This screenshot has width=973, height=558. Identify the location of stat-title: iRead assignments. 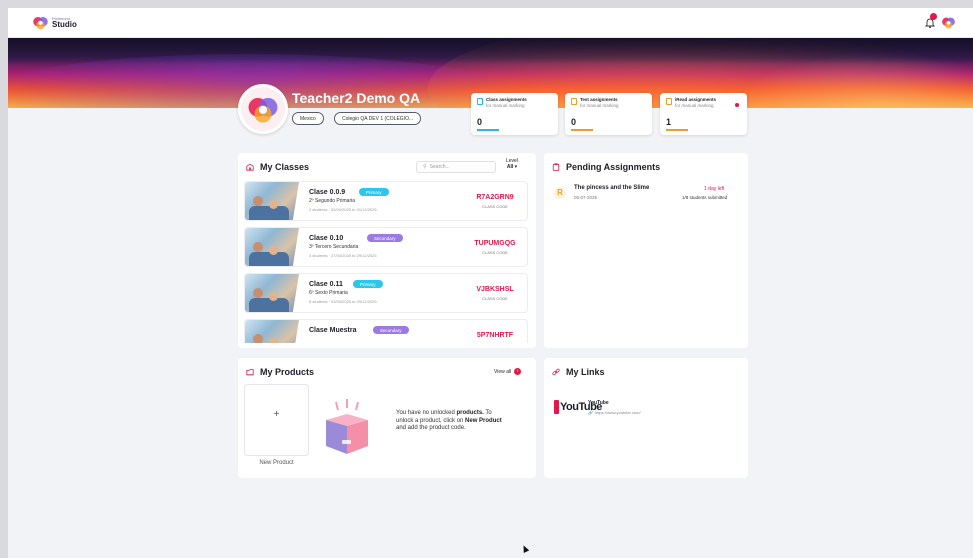
(696, 99).